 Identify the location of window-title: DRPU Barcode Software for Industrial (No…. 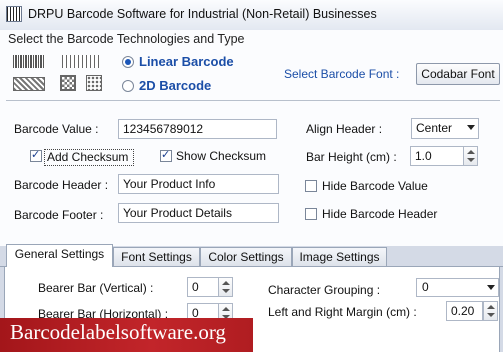
(202, 14).